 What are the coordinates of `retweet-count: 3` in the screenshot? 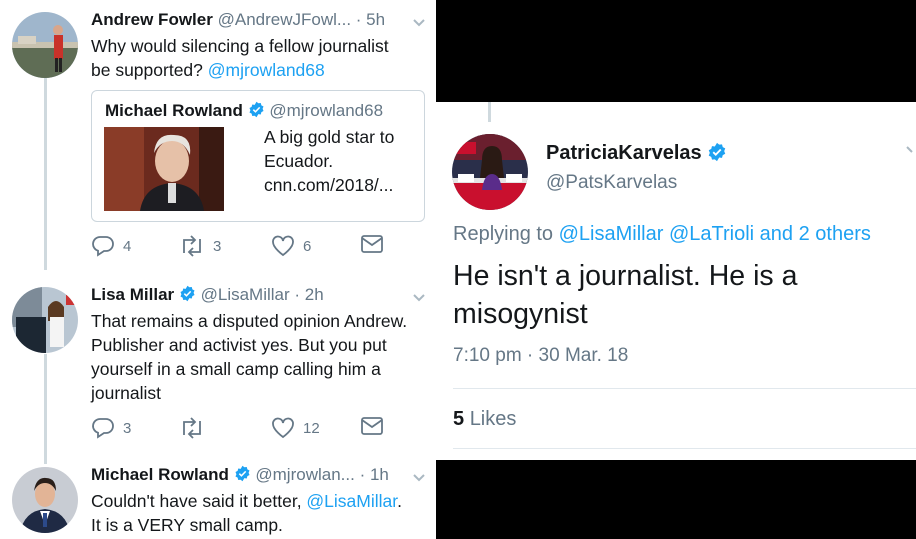 It's located at (217, 246).